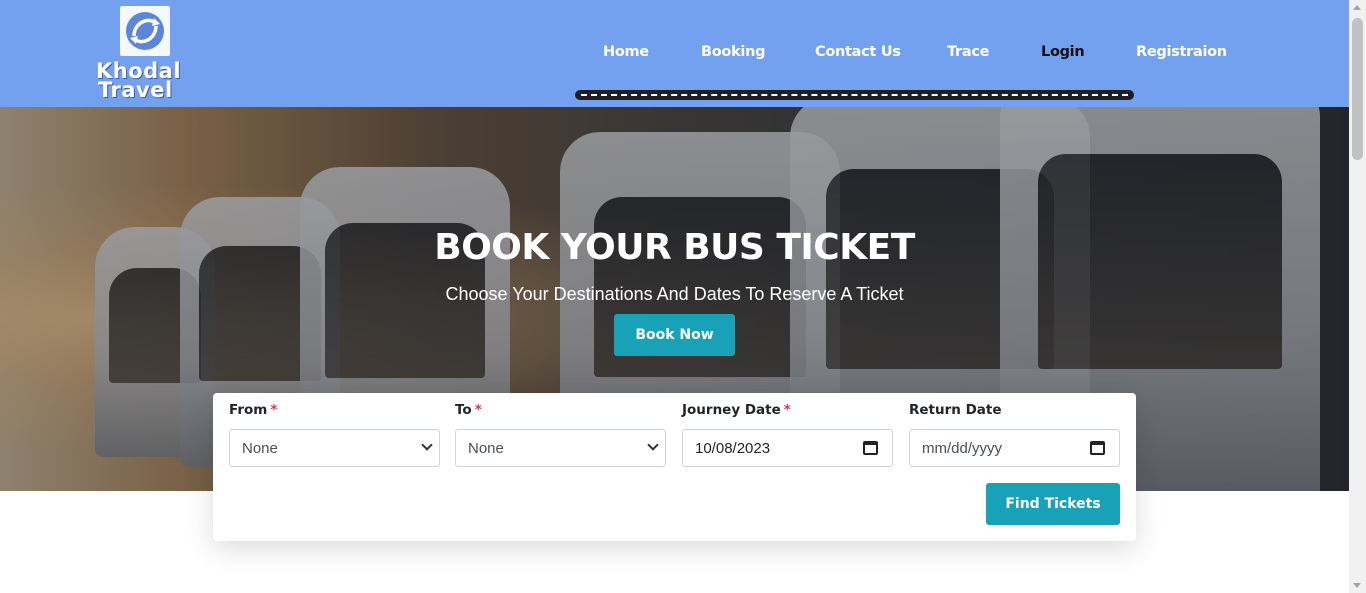 The image size is (1366, 593). I want to click on return-date-input: mm/dd/yyyy, so click(1014, 448).